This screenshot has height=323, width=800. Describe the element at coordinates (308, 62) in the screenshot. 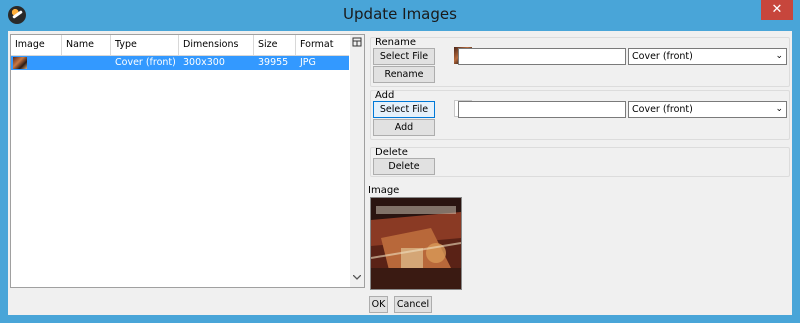

I see `cell-format: JPG` at that location.